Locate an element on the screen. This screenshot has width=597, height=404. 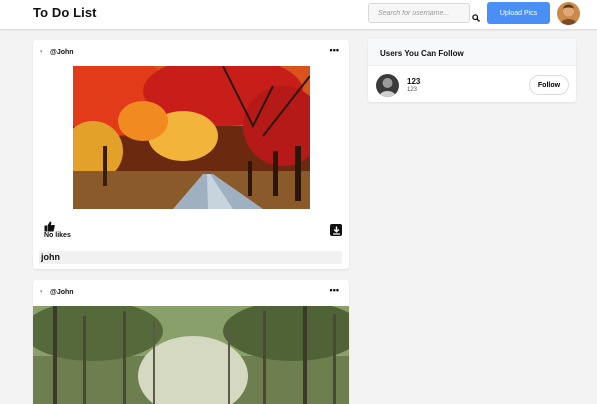
search-icon is located at coordinates (476, 15).